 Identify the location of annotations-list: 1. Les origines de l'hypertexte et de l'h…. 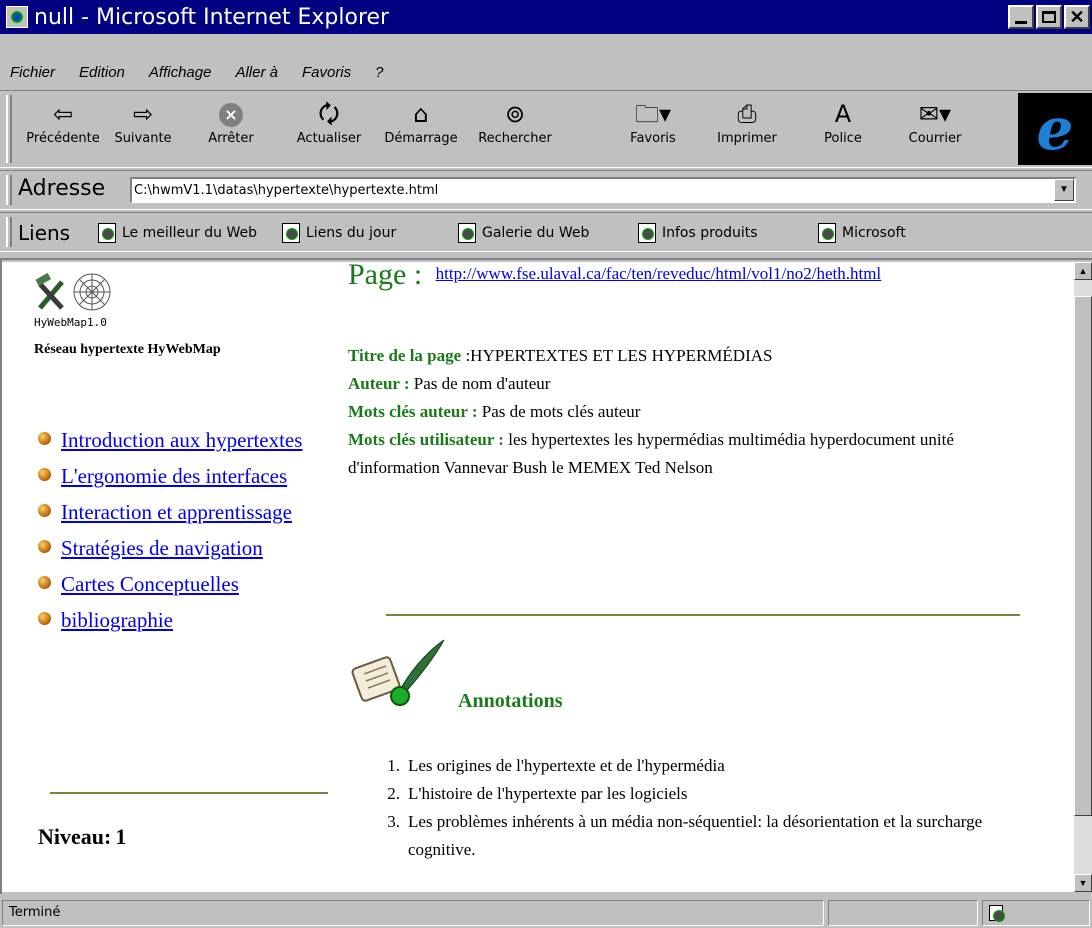
(712, 808).